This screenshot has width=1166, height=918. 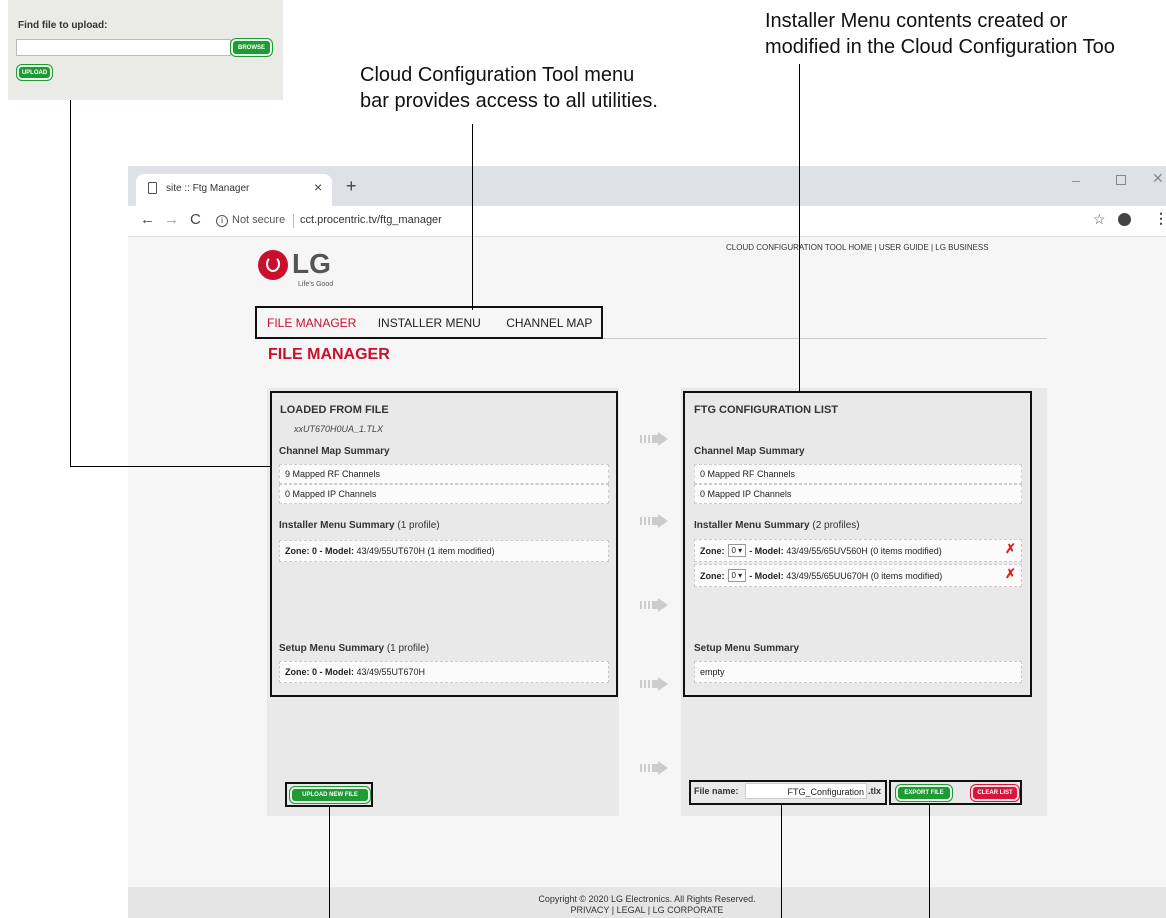 I want to click on loaded-filename: xxUT670H0UA_1.TLX, so click(x=339, y=429).